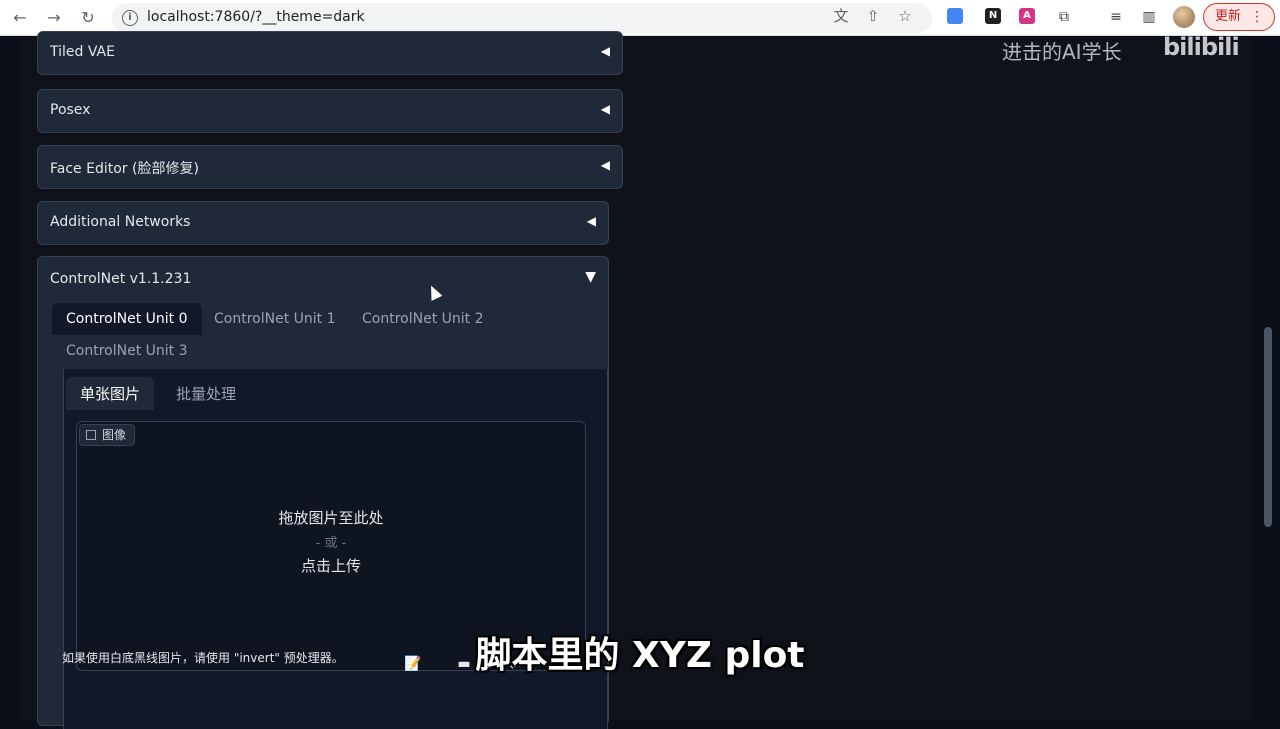 This screenshot has width=1280, height=729. I want to click on image-label: 图像, so click(107, 435).